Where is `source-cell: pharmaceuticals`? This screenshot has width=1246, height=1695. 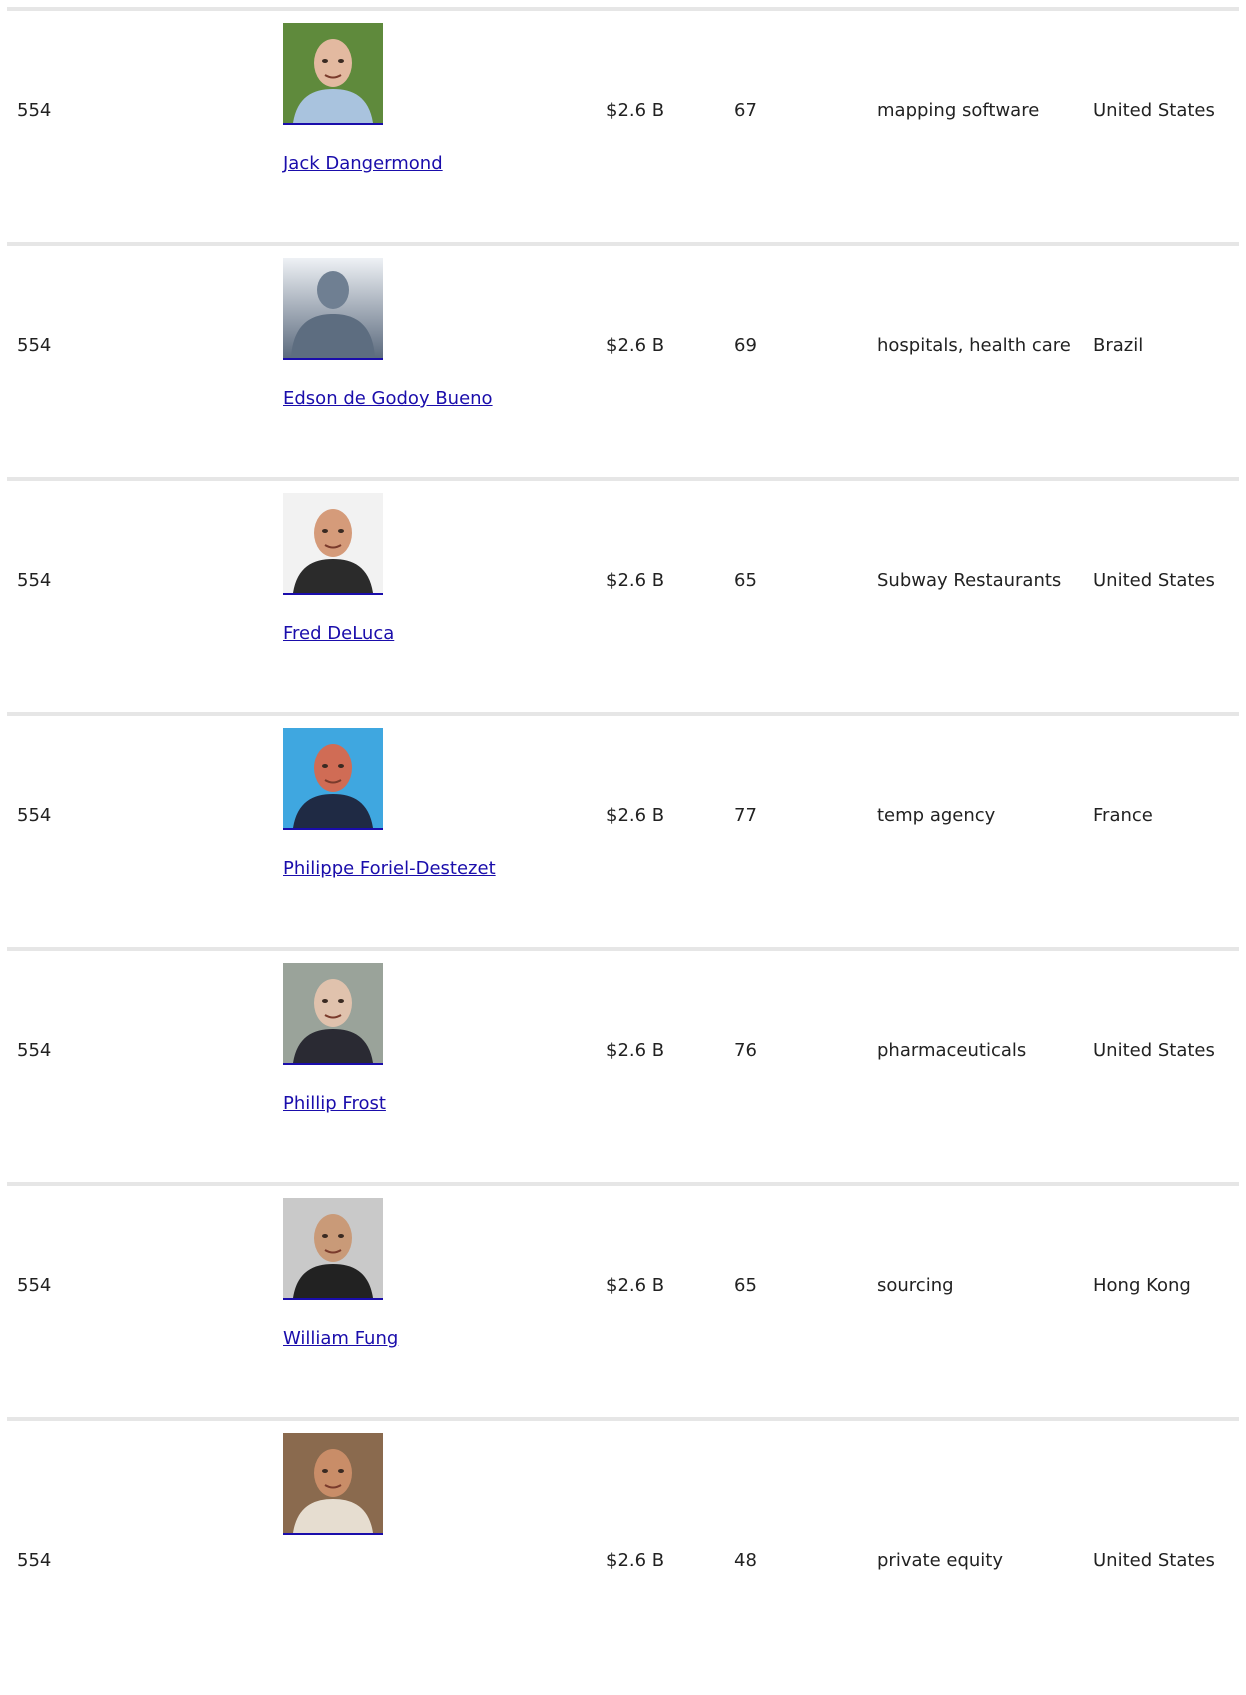 source-cell: pharmaceuticals is located at coordinates (952, 1050).